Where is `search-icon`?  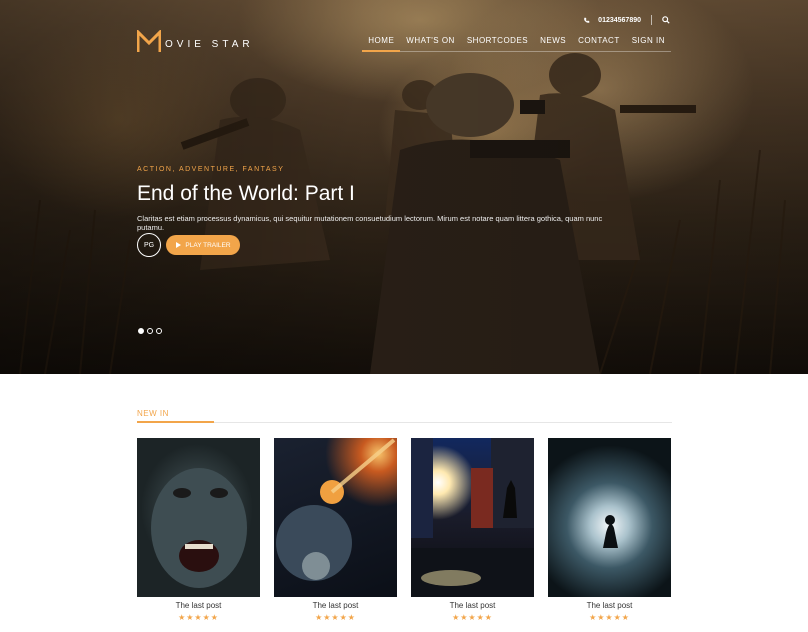
search-icon is located at coordinates (666, 20).